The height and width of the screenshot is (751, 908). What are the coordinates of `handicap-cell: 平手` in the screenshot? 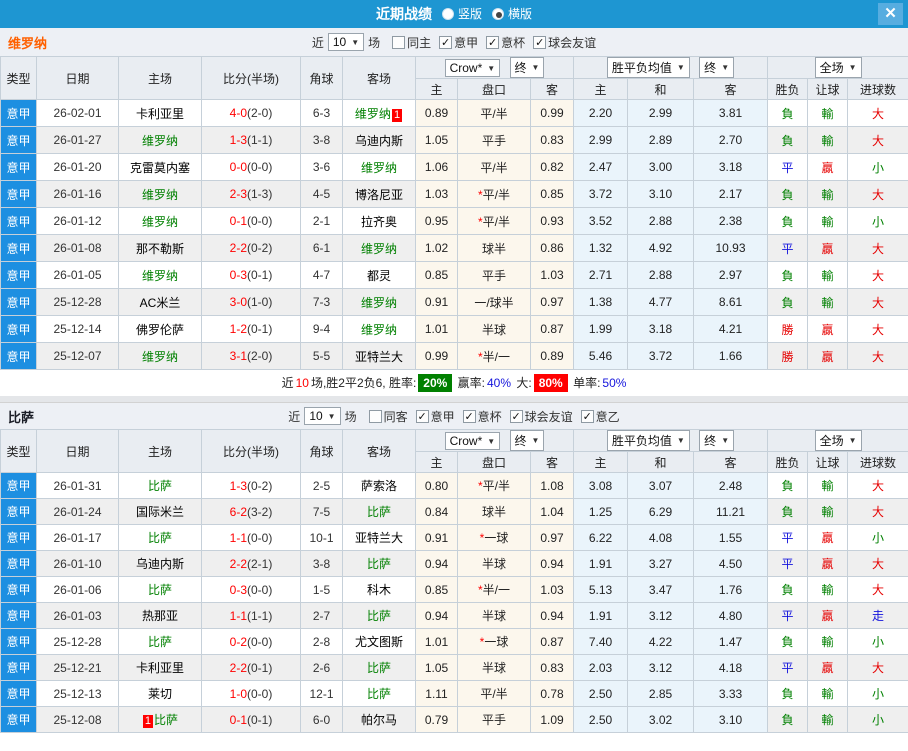 It's located at (494, 275).